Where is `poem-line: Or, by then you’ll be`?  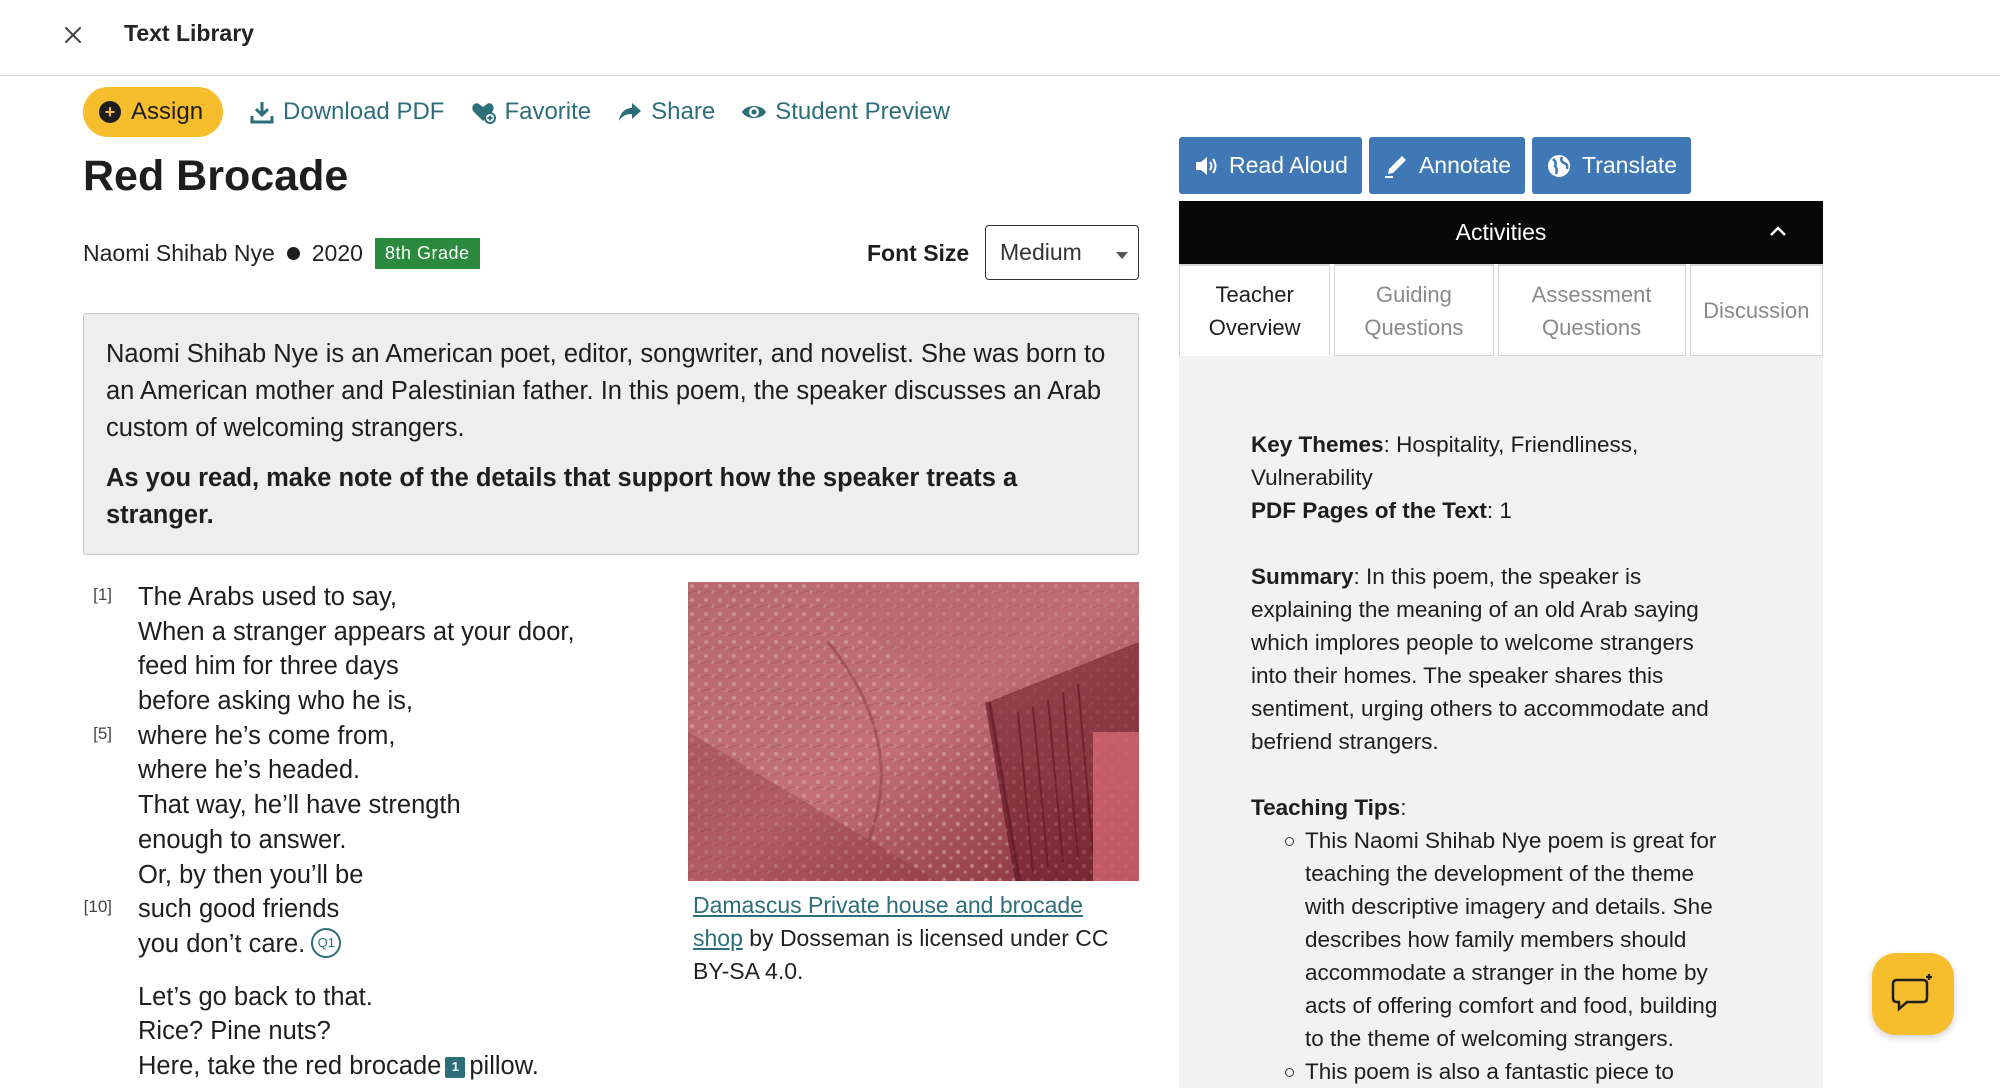
poem-line: Or, by then you’ll be is located at coordinates (352, 875).